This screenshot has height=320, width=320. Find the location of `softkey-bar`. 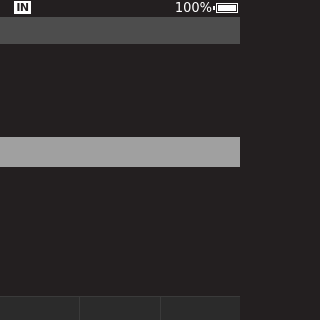

softkey-bar is located at coordinates (120, 308).